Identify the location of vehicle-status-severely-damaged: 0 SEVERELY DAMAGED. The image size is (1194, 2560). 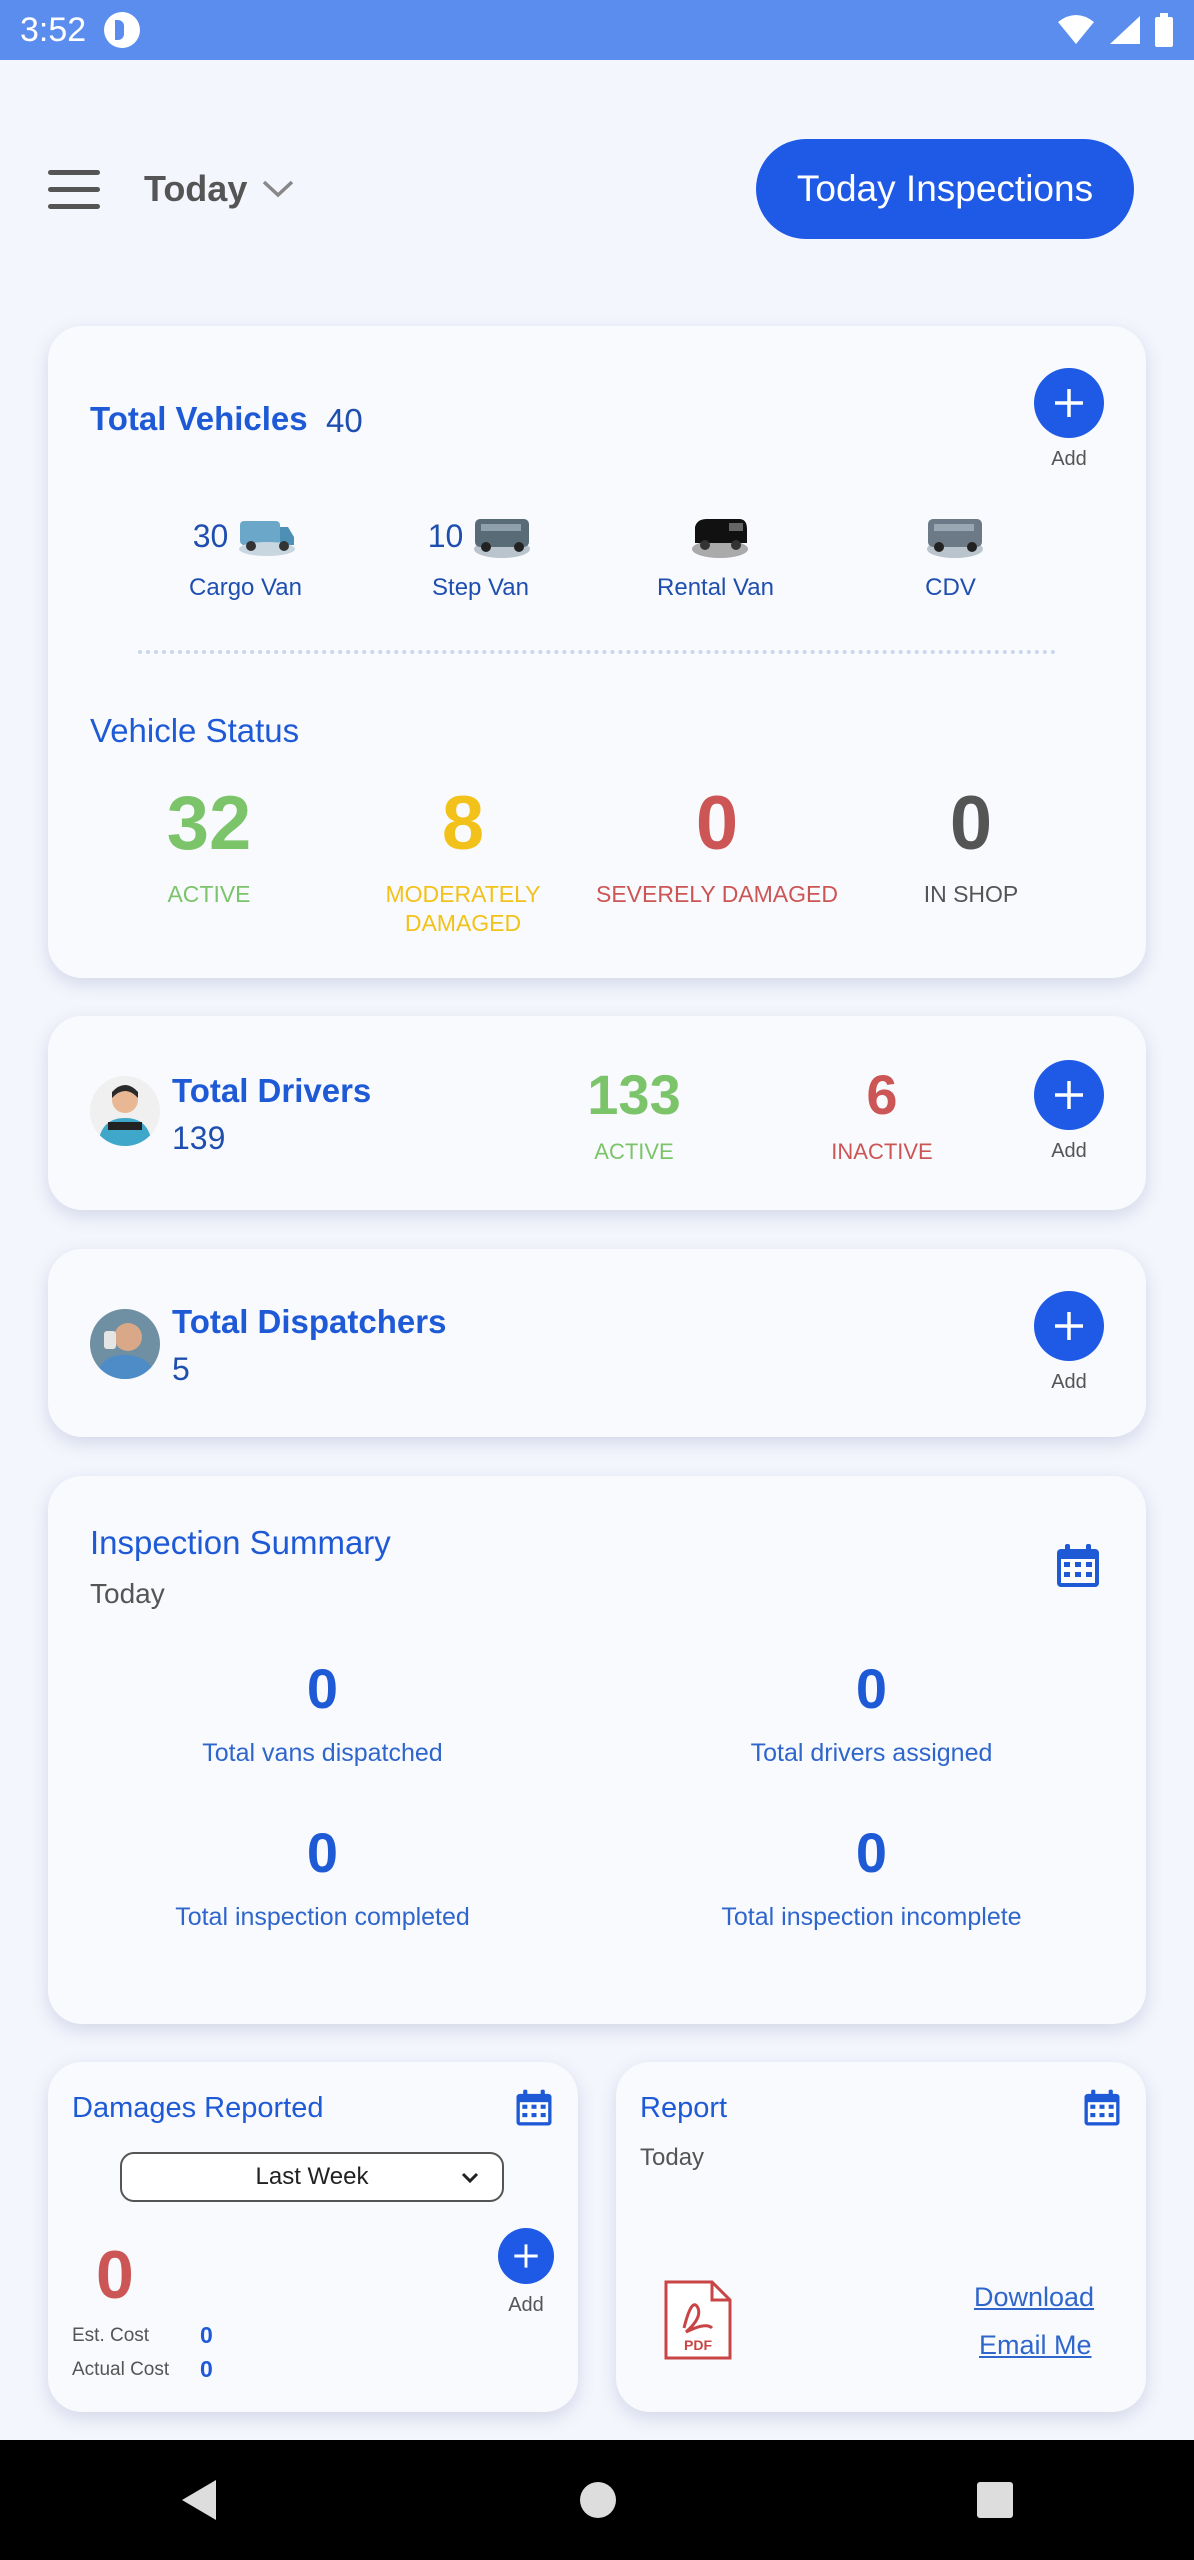
(717, 857).